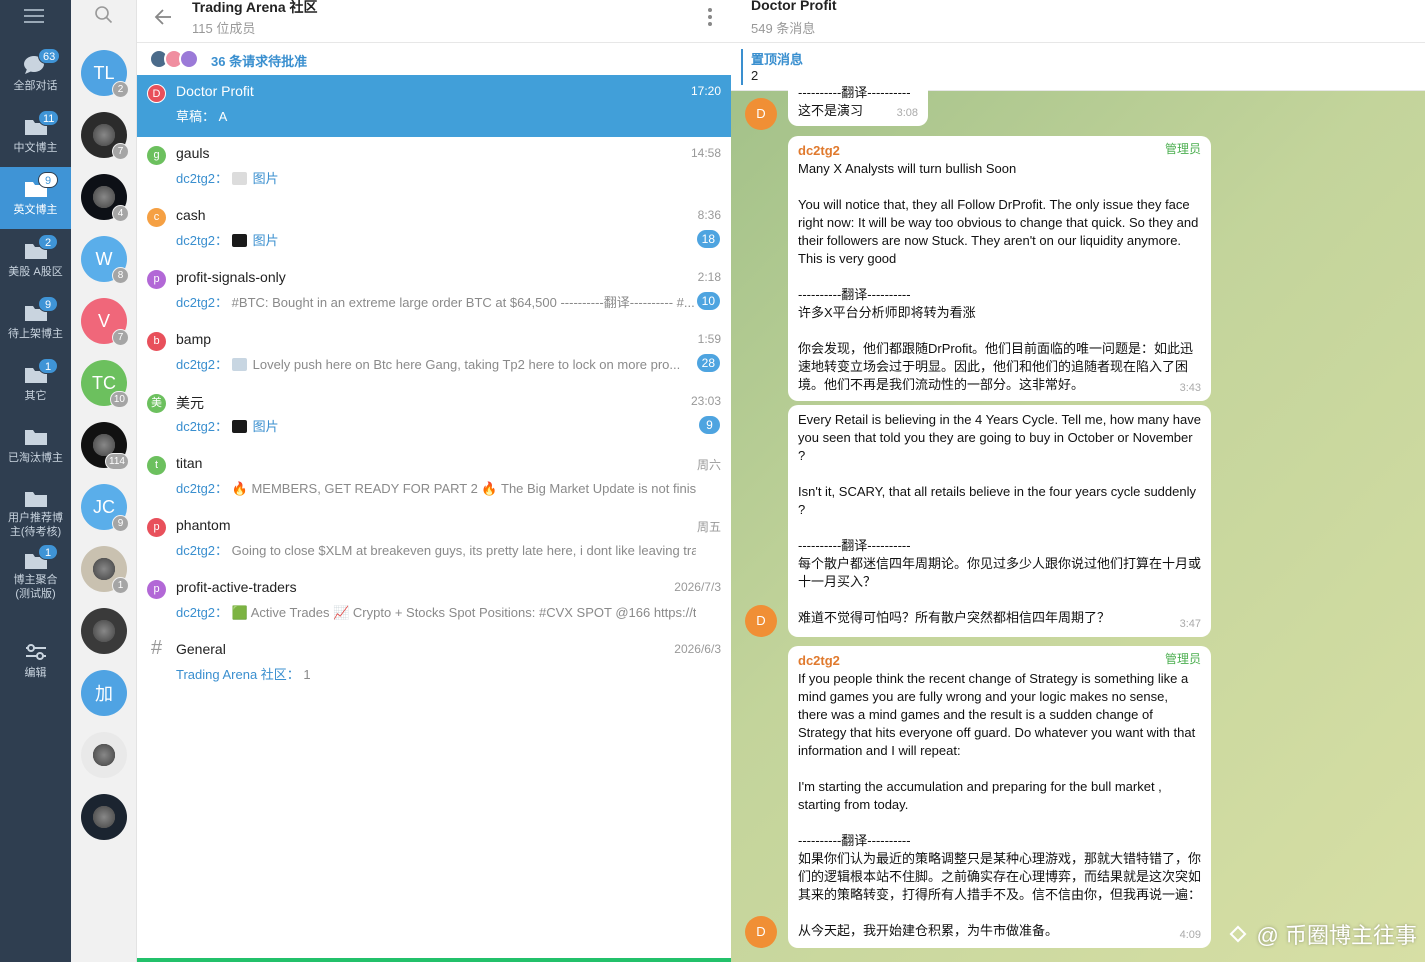 Image resolution: width=1425 pixels, height=962 pixels. Describe the element at coordinates (105, 508) in the screenshot. I see `pinned-chat-avatar: JC 9` at that location.